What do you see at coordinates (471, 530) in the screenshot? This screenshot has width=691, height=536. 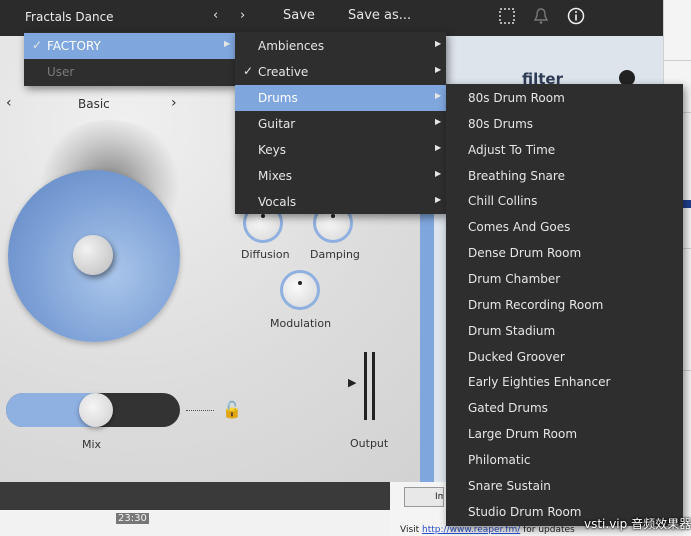 I see `reaper-link: http://www.reaper.fm/` at bounding box center [471, 530].